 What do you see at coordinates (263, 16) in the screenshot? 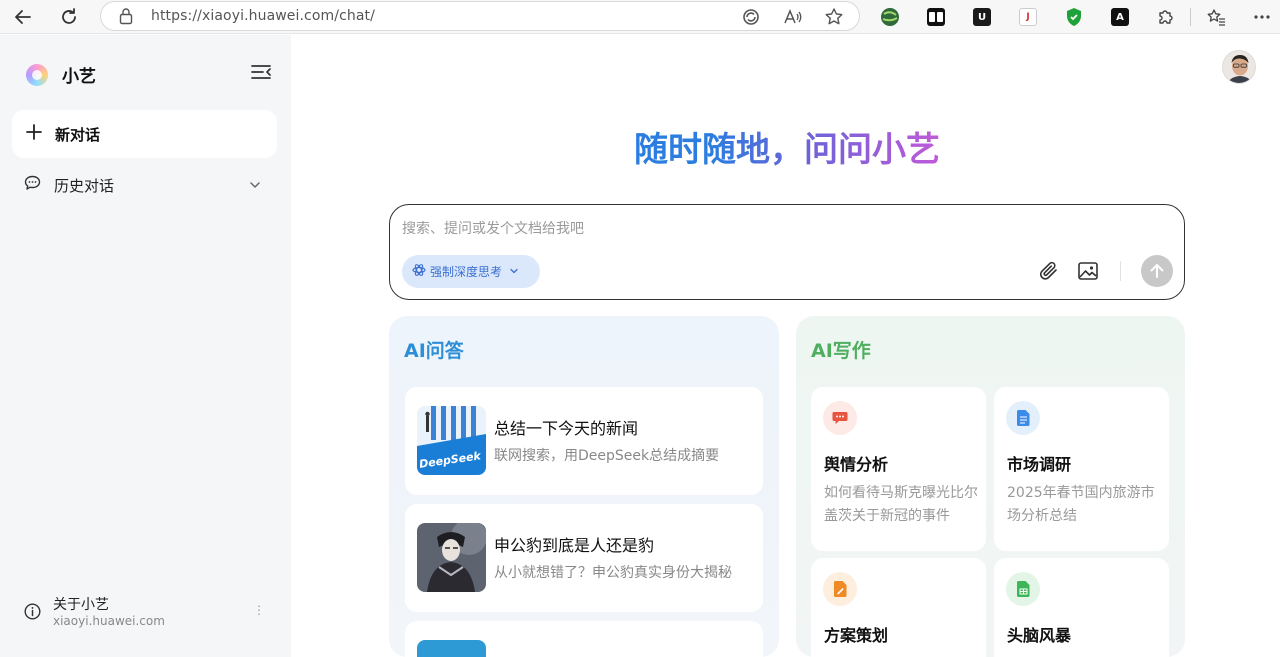
I see `url-text: https://xiaoyi.huawei.com/chat/` at bounding box center [263, 16].